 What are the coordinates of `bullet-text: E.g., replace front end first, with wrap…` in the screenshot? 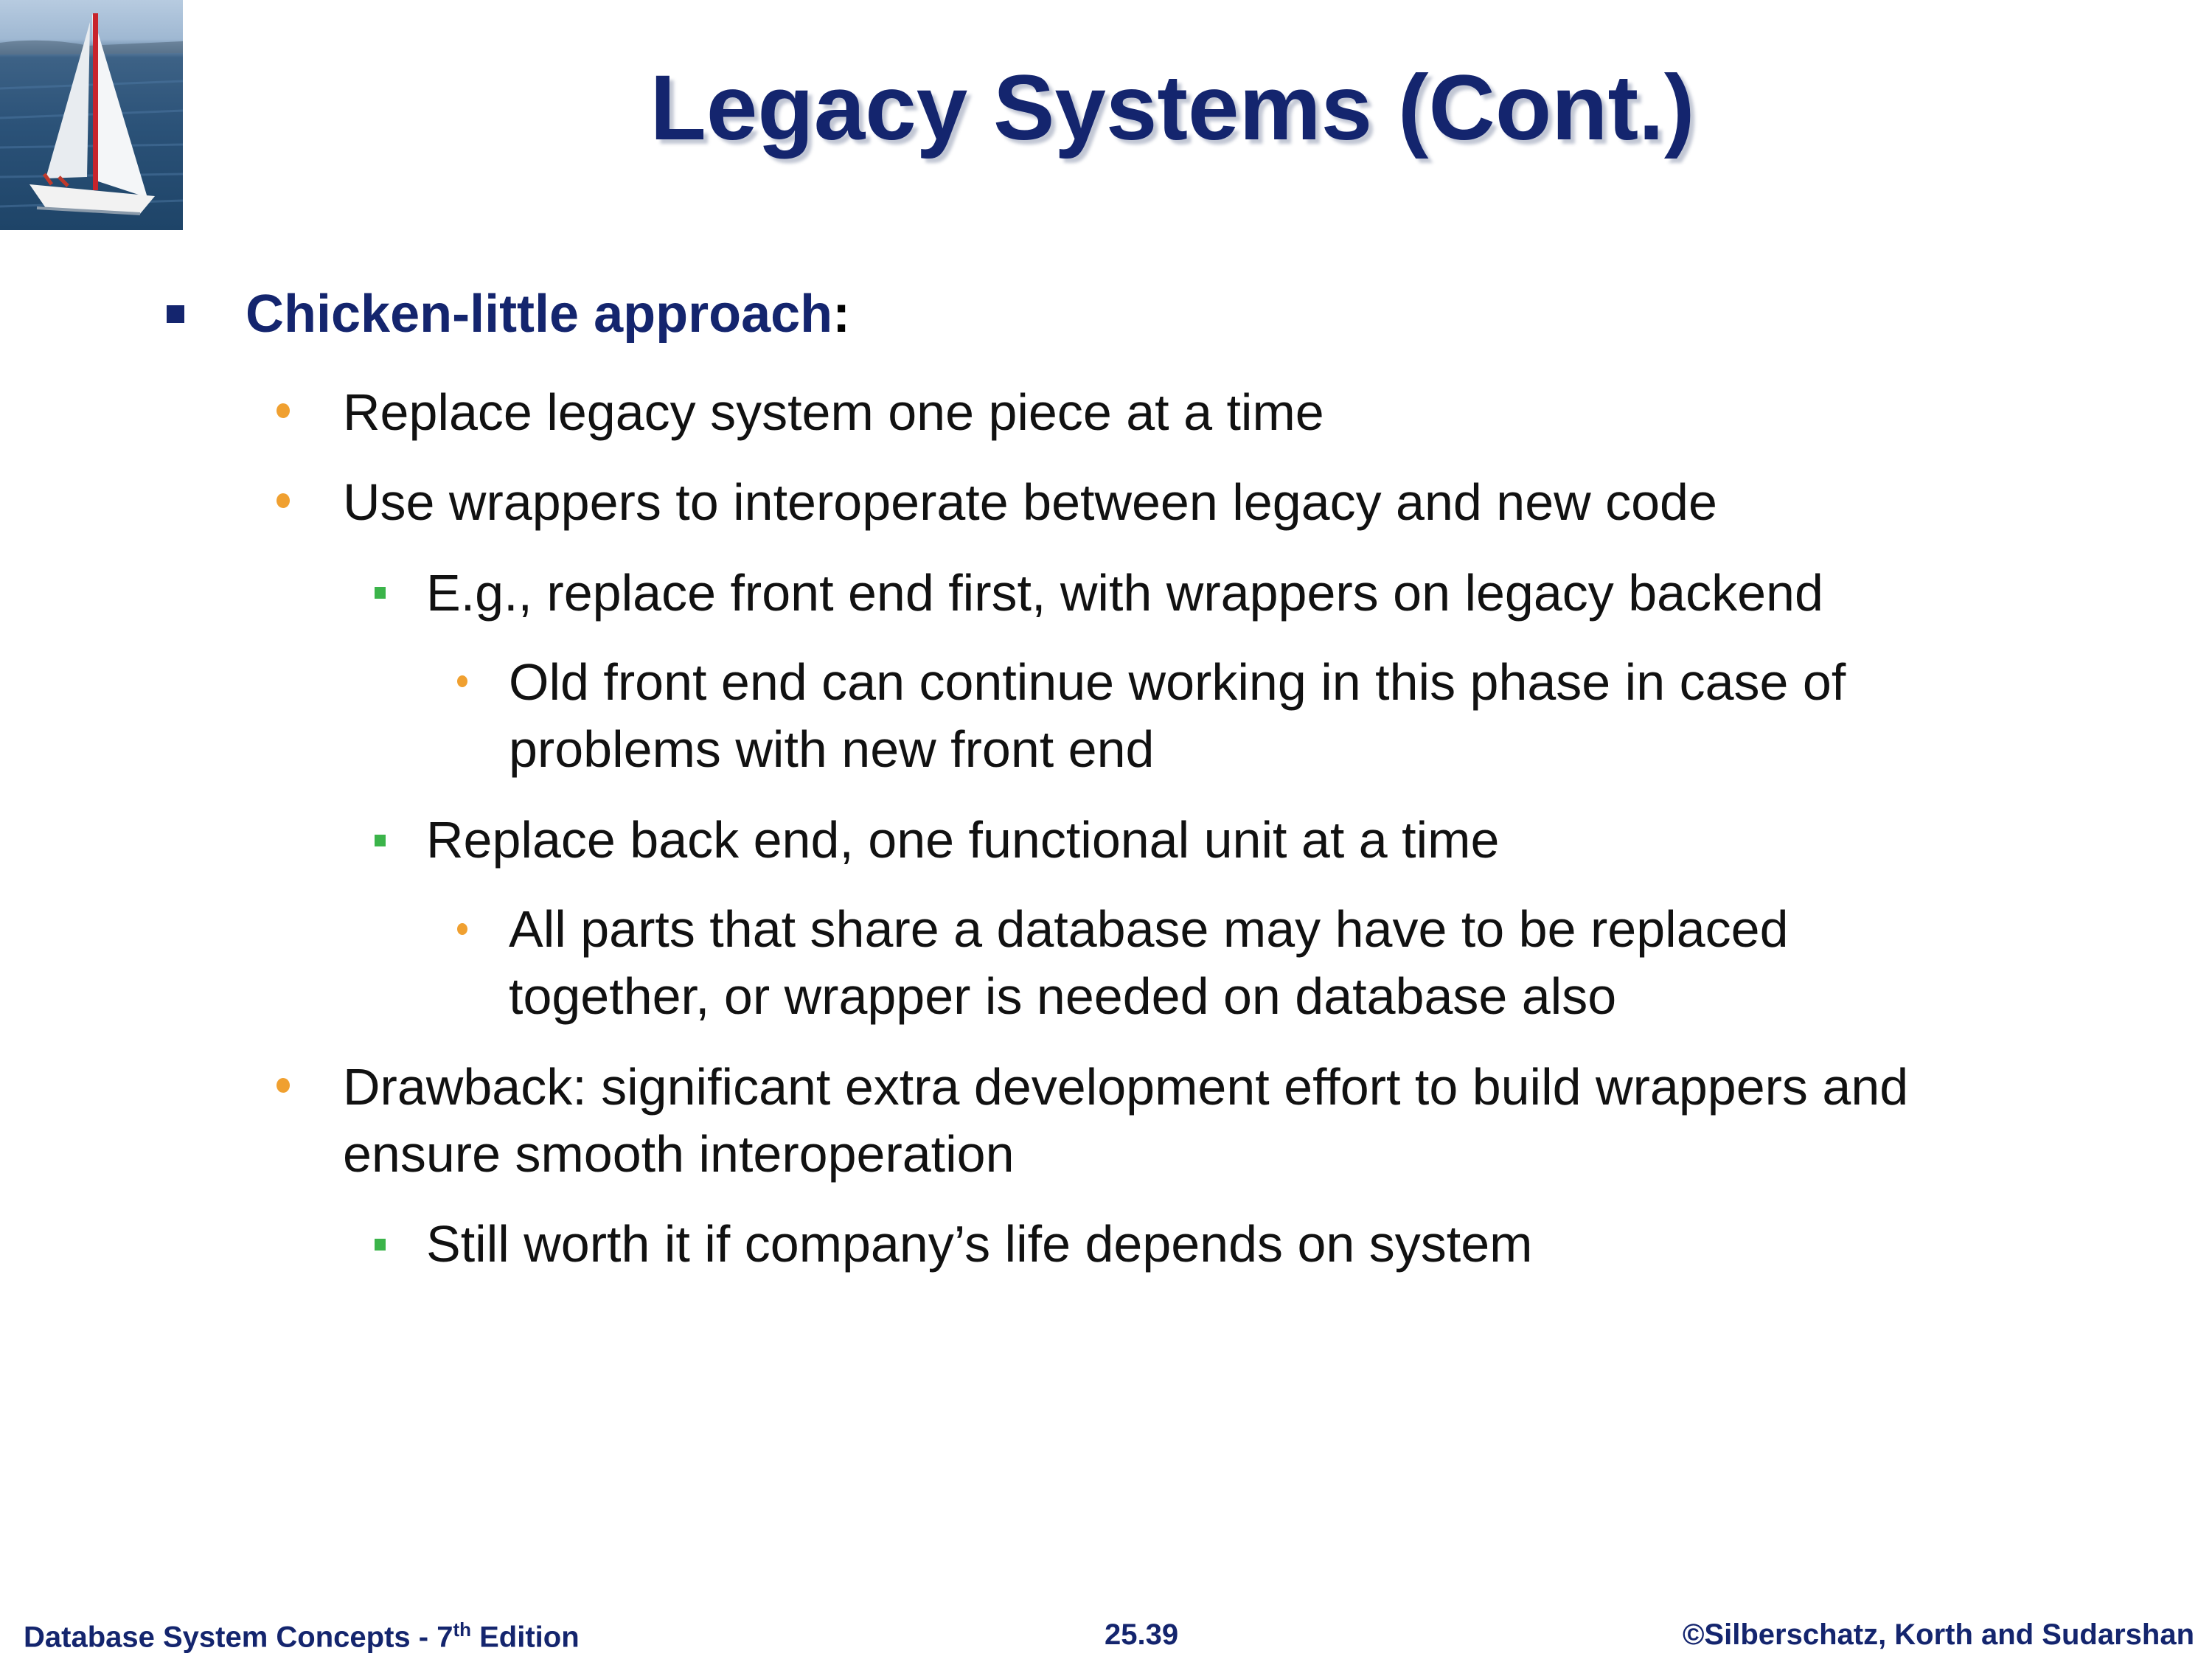 It's located at (1124, 593).